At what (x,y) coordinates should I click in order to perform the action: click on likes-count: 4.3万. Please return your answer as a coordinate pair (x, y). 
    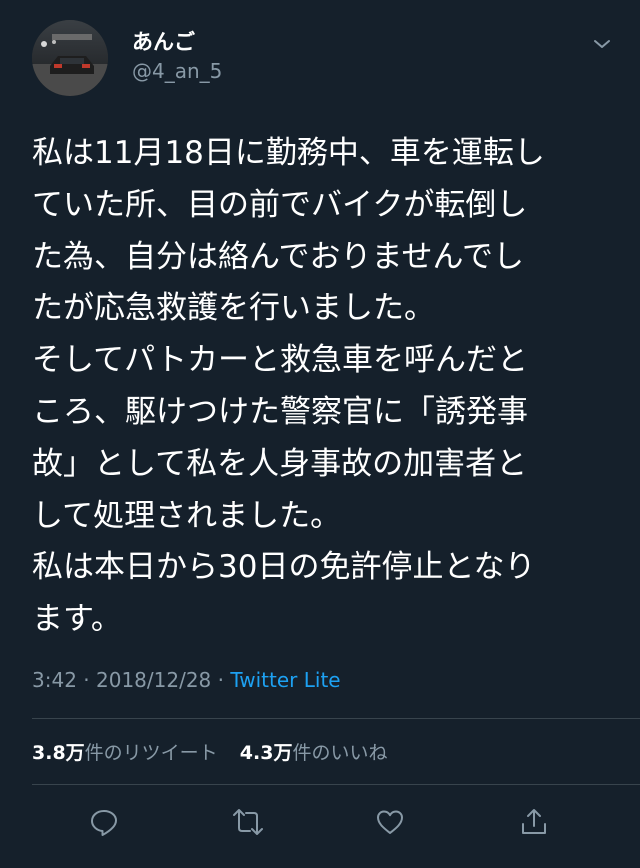
    Looking at the image, I should click on (266, 753).